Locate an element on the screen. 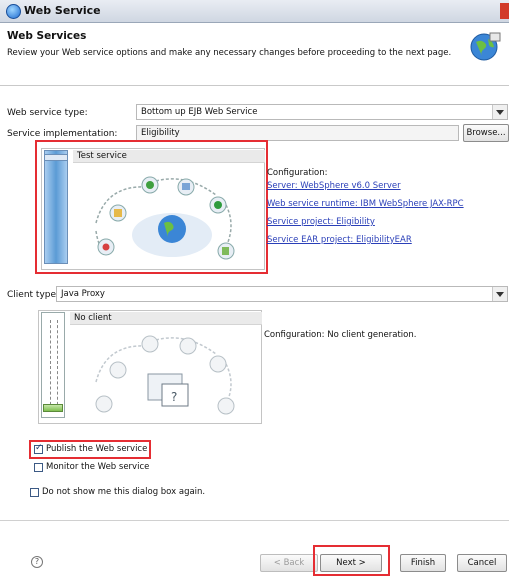  server-link: Server: WebSphere v6.0 Server is located at coordinates (334, 186).